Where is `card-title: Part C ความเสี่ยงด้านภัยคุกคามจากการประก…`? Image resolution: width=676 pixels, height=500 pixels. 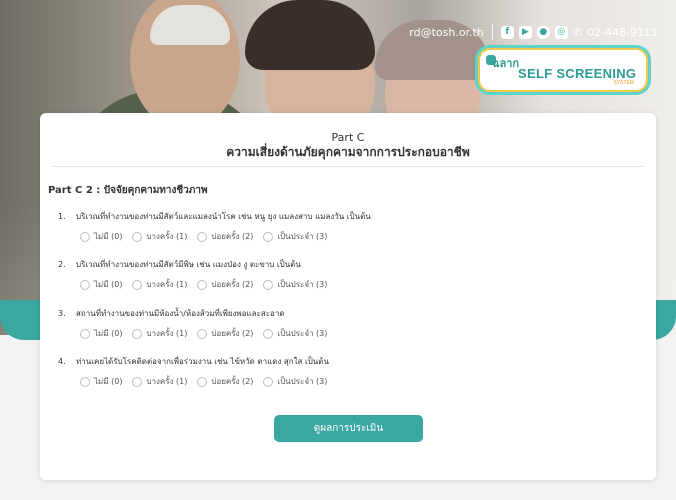
card-title: Part C ความเสี่ยงด้านภัยคุกคามจากการประก… is located at coordinates (348, 145).